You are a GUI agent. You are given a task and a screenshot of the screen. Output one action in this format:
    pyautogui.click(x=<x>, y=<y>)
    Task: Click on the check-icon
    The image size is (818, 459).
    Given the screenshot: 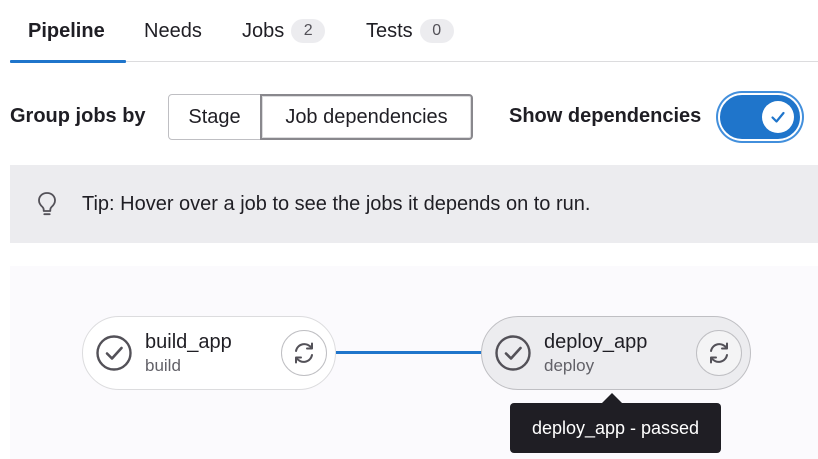 What is the action you would take?
    pyautogui.click(x=778, y=117)
    